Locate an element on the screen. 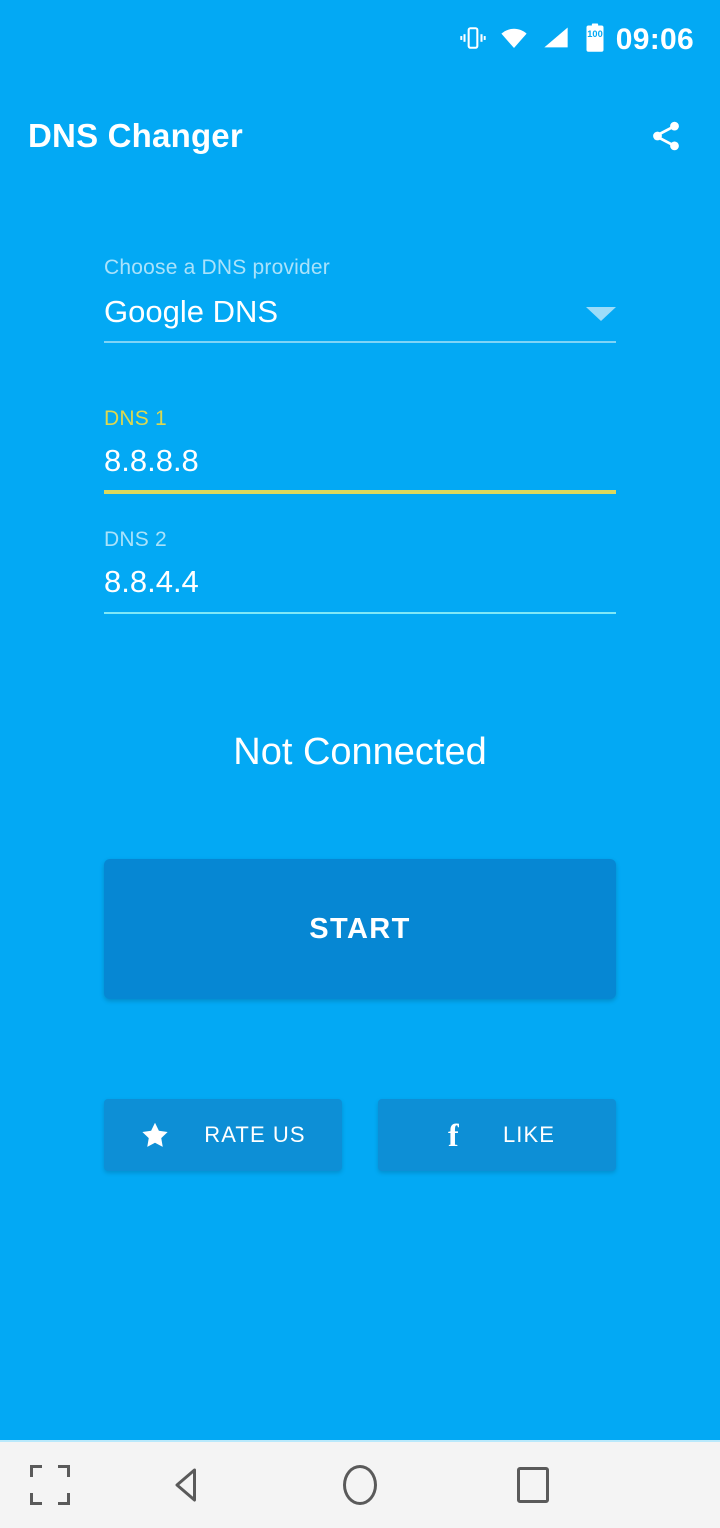 The width and height of the screenshot is (720, 1528). connection-status: Not Connected is located at coordinates (360, 751).